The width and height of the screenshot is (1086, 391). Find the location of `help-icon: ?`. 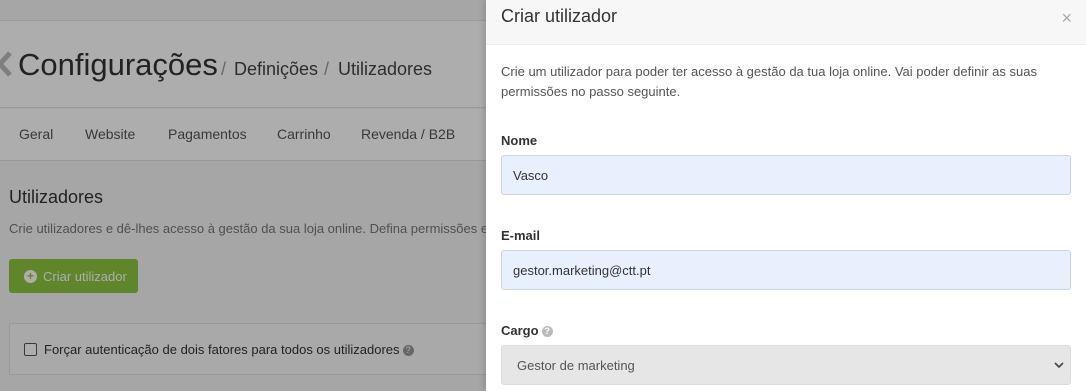

help-icon: ? is located at coordinates (547, 332).